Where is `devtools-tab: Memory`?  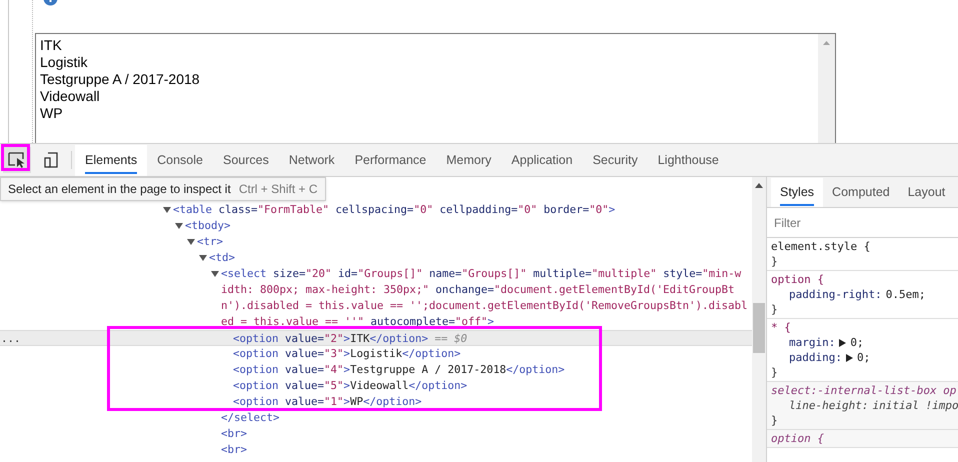
devtools-tab: Memory is located at coordinates (469, 160).